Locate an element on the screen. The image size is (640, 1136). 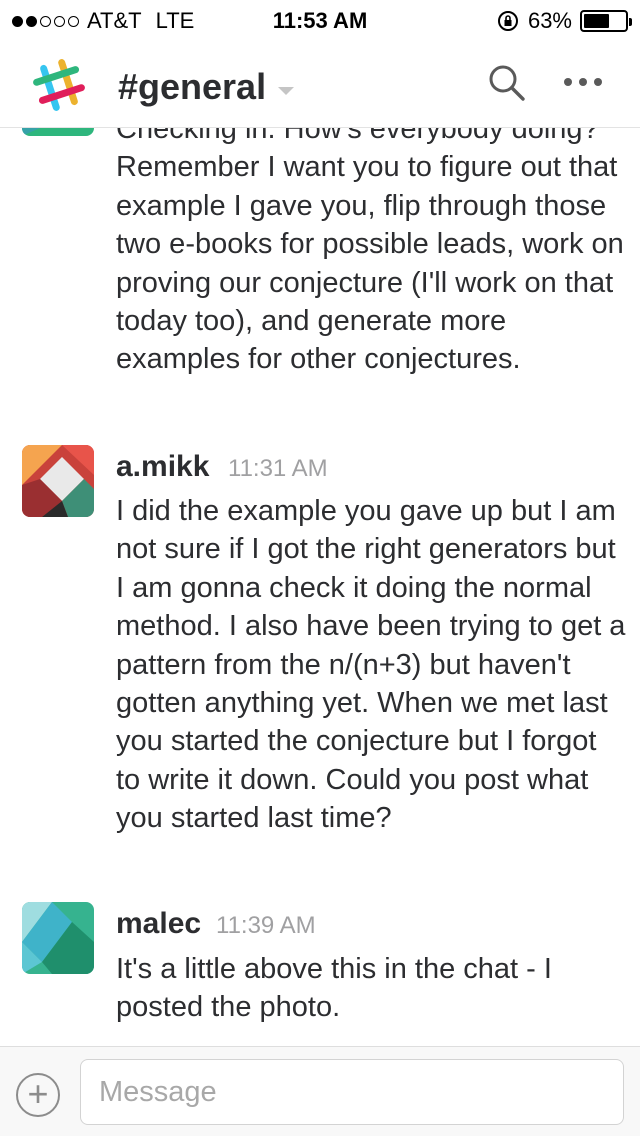
timestamp: 11:31 AM is located at coordinates (278, 468).